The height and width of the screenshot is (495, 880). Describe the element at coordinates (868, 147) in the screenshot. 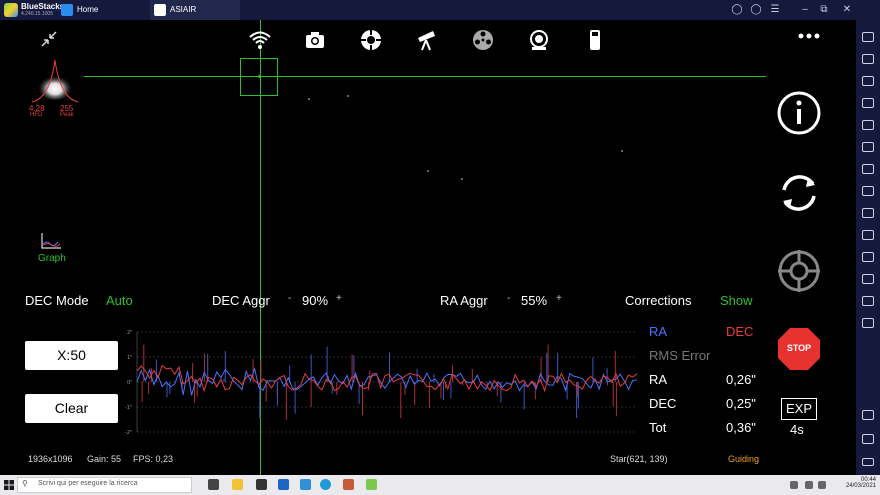

I see `sidebar-screenshot-icon` at that location.